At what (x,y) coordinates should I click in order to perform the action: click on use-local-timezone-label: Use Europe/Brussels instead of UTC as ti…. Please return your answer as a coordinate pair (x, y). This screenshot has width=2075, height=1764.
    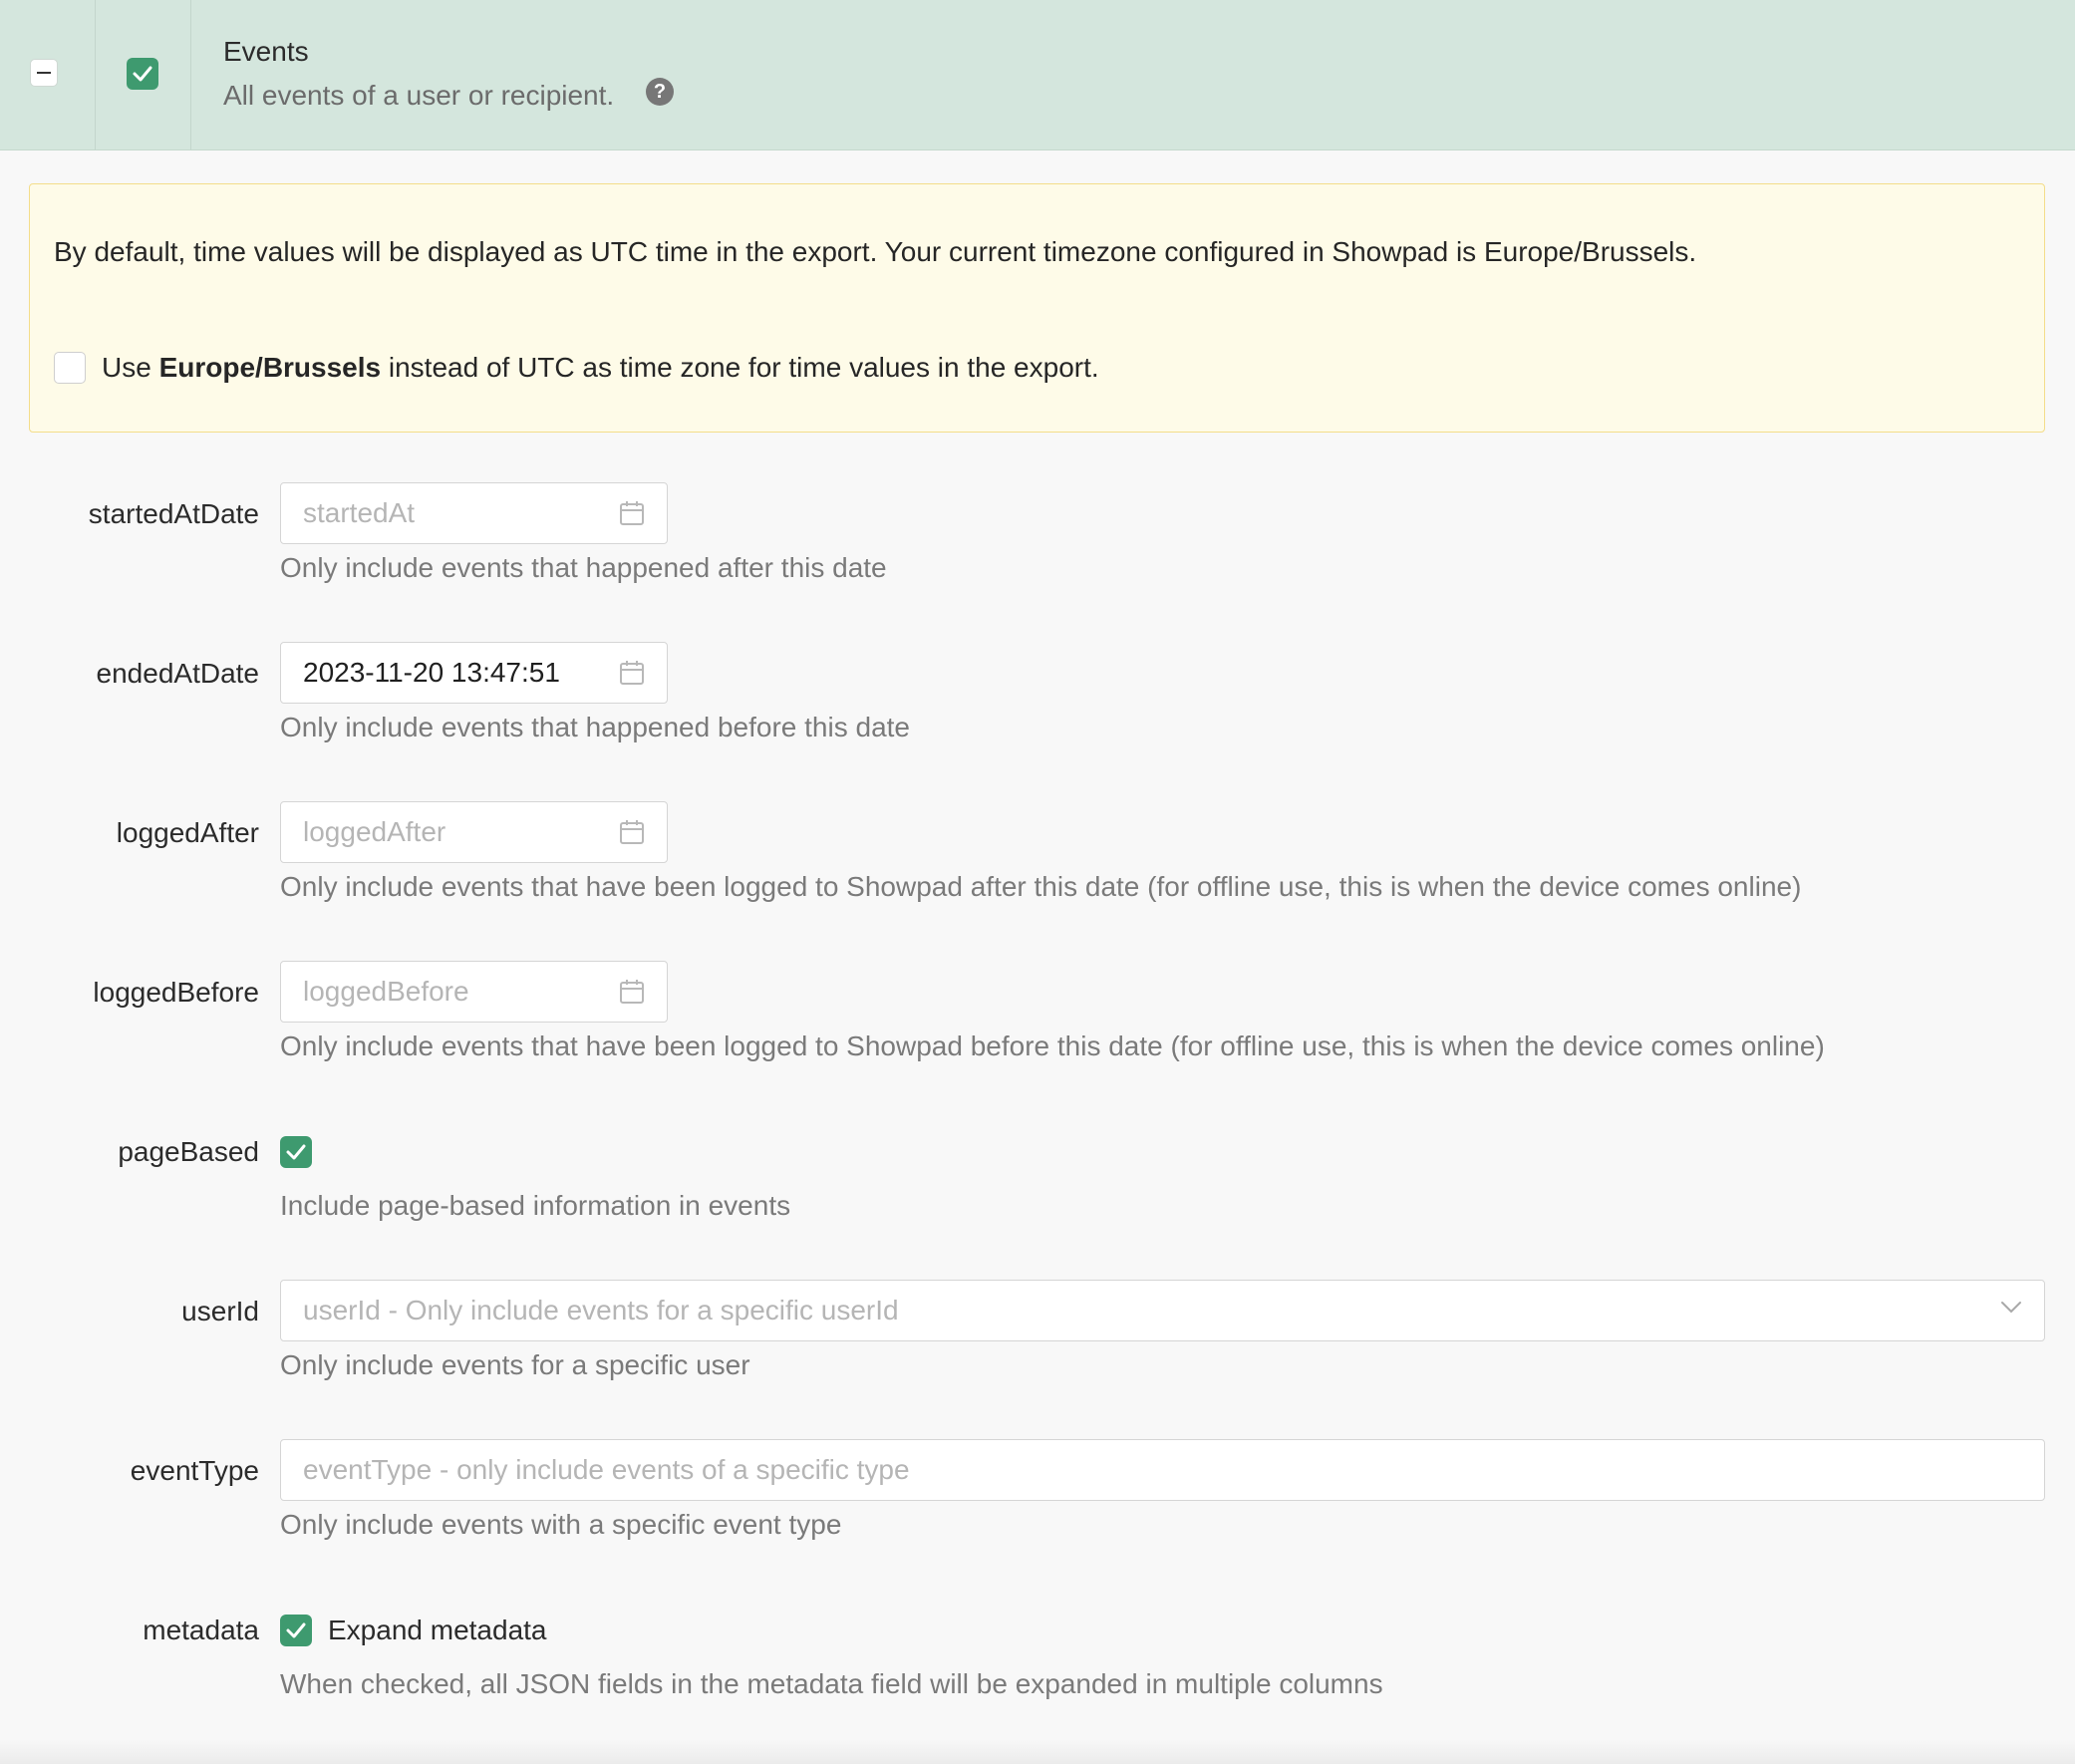
    Looking at the image, I should click on (600, 368).